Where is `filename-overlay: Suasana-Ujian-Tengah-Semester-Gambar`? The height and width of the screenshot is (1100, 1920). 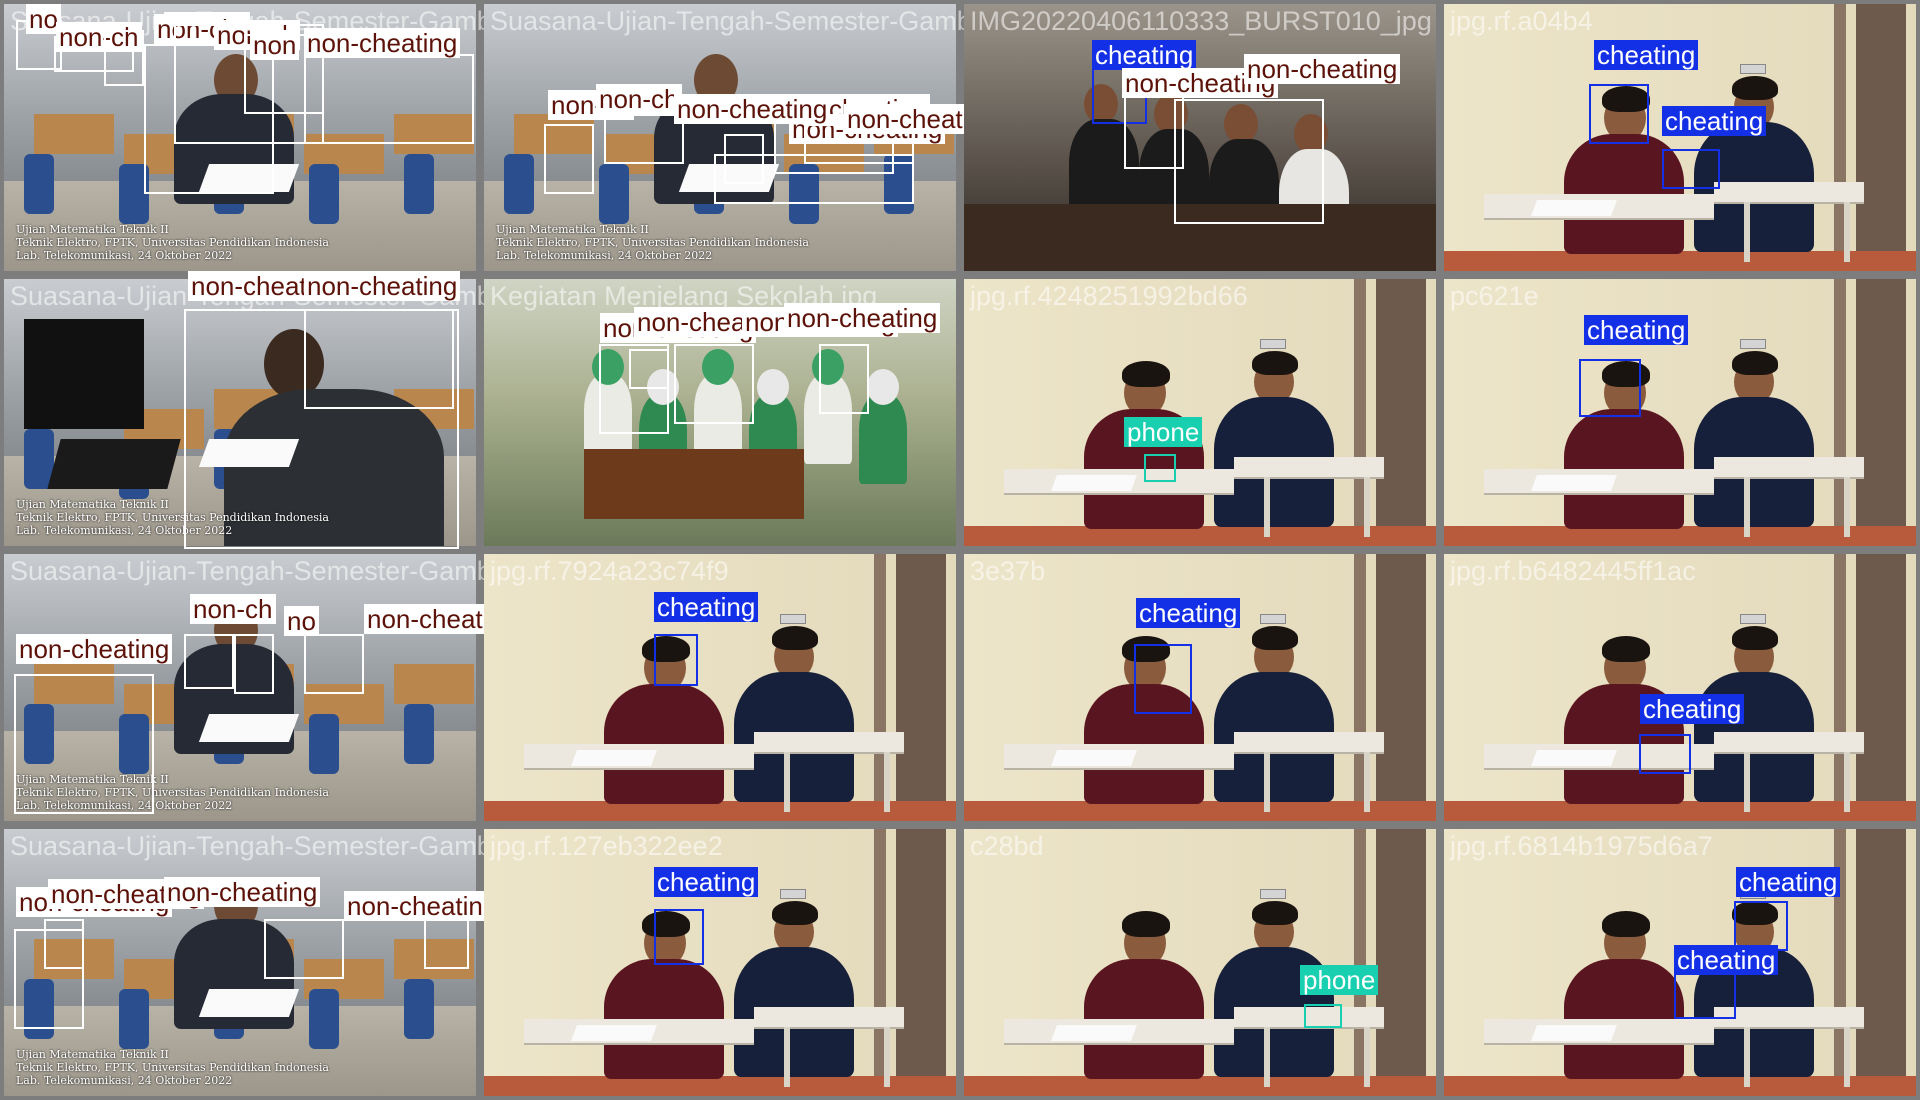 filename-overlay: Suasana-Ujian-Tengah-Semester-Gambar is located at coordinates (263, 571).